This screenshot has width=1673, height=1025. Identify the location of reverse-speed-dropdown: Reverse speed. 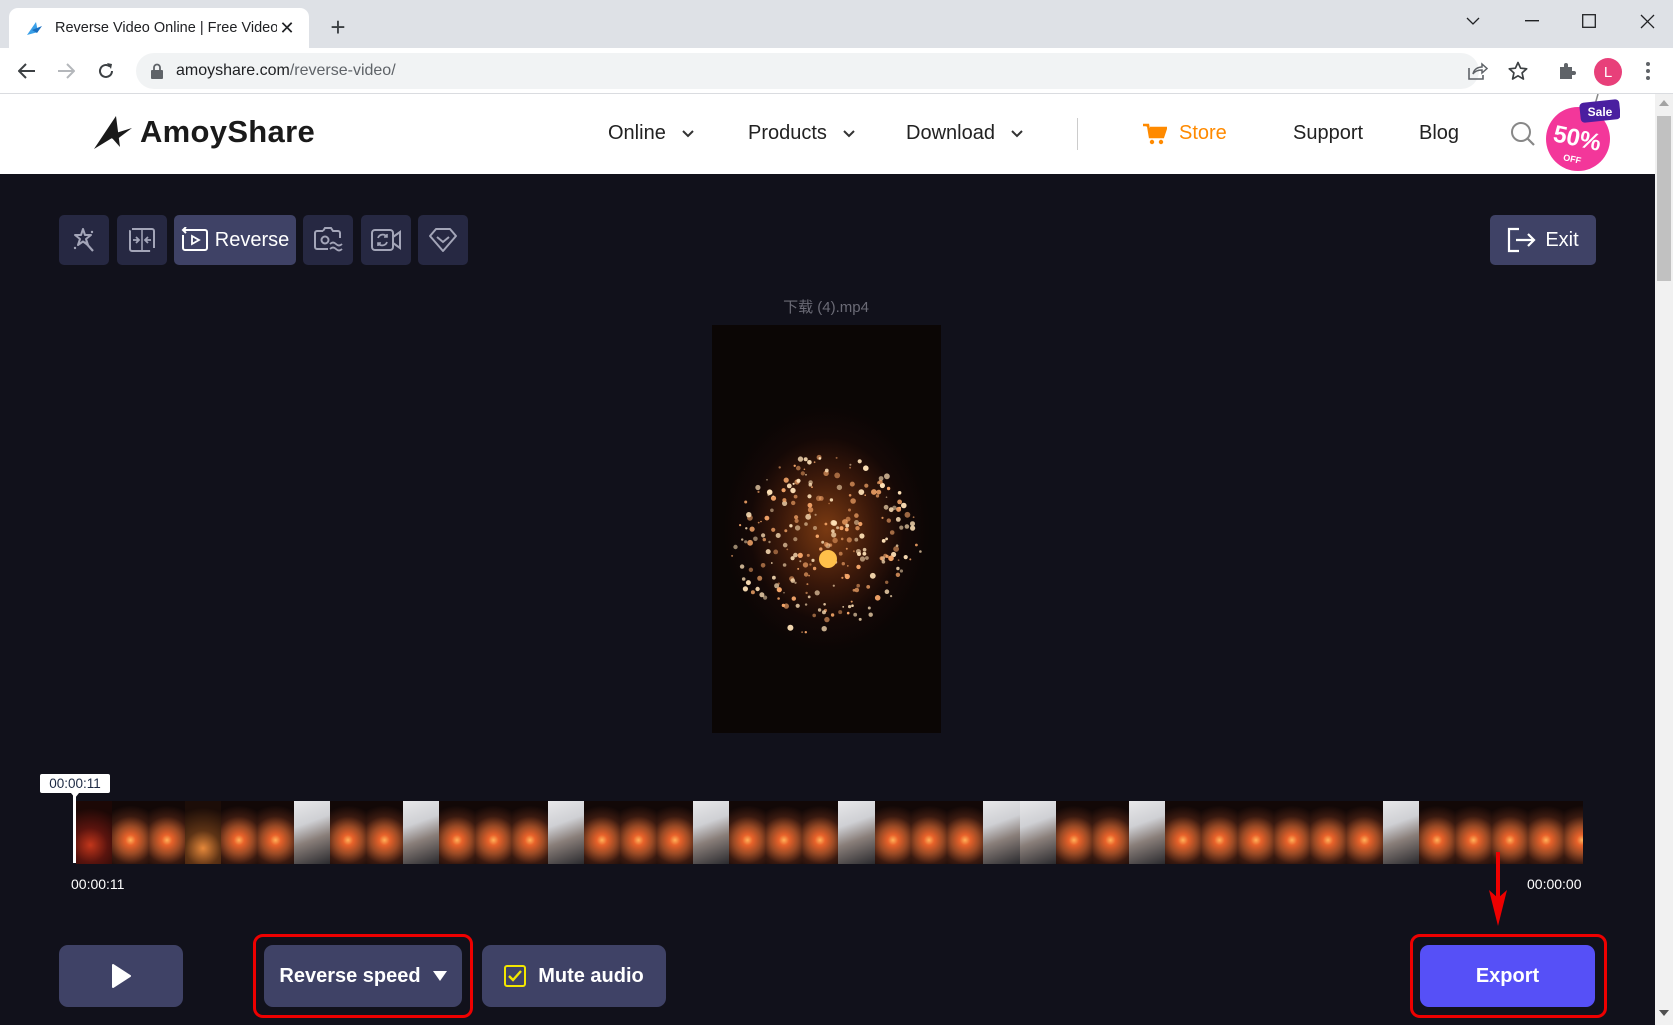
(363, 976).